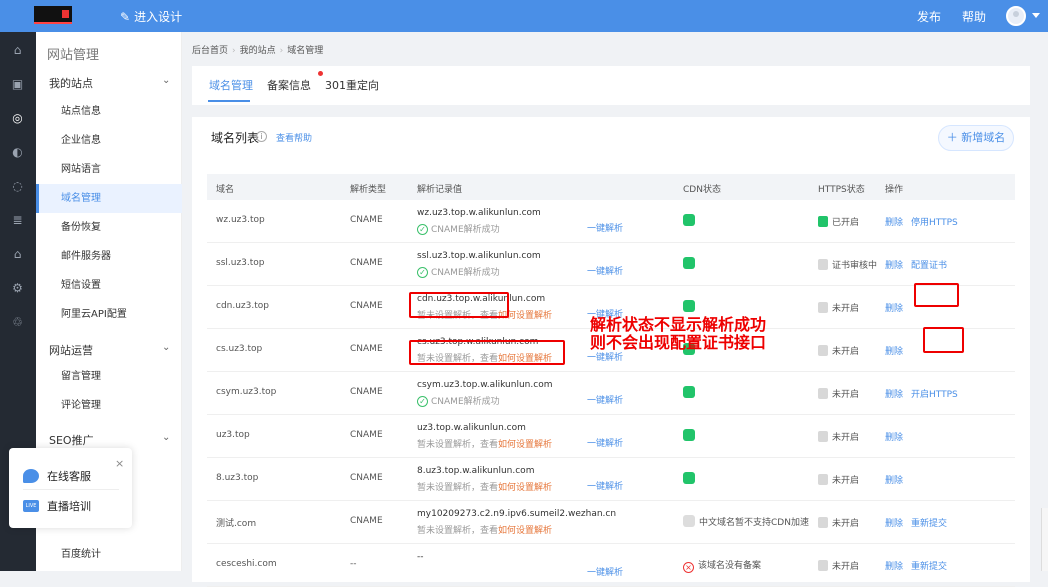 This screenshot has height=587, width=1048. I want to click on list-icon: ≣, so click(17, 220).